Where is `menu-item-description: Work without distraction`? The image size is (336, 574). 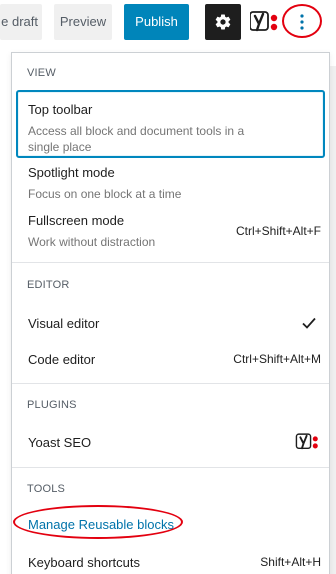
menu-item-description: Work without distraction is located at coordinates (92, 242).